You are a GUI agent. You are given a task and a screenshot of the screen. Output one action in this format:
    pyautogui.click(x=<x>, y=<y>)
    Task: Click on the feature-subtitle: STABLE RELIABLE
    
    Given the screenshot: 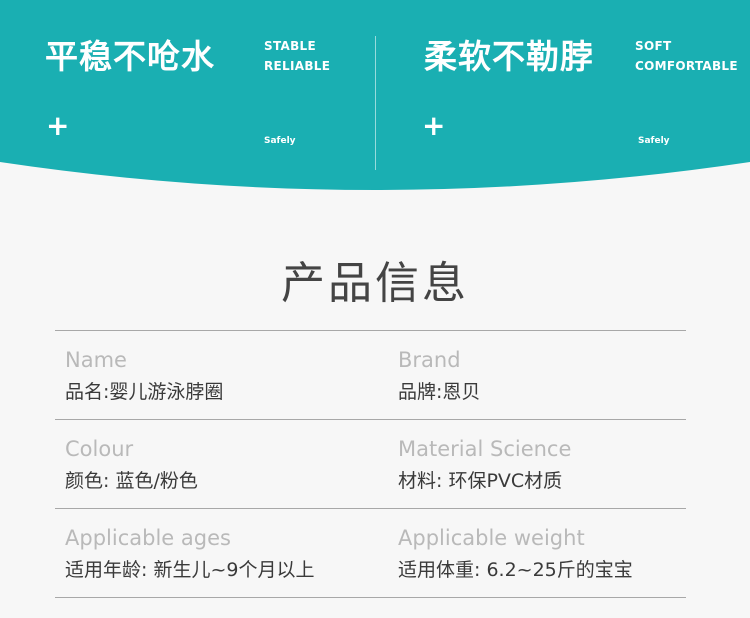 What is the action you would take?
    pyautogui.click(x=297, y=56)
    